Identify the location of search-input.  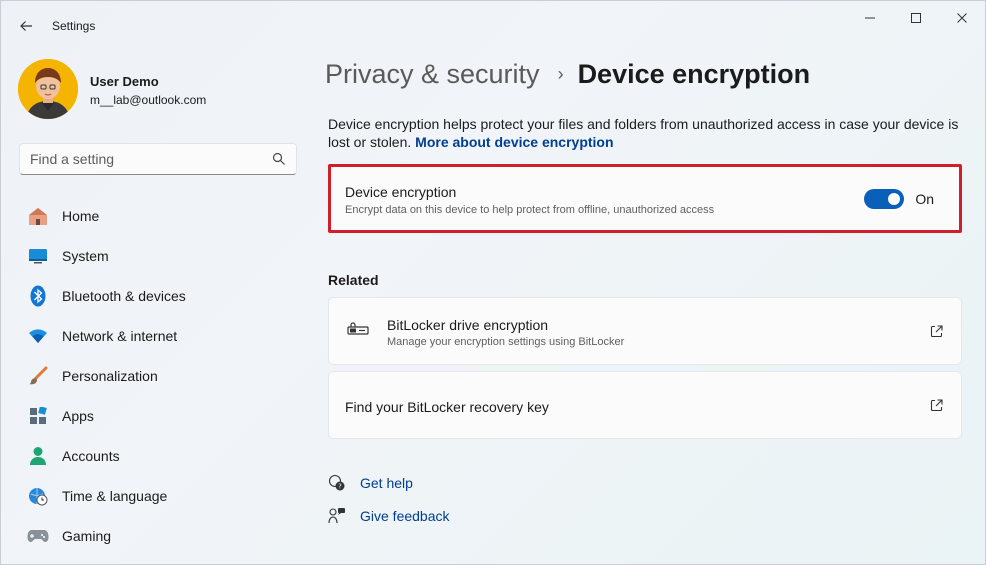
(140, 159).